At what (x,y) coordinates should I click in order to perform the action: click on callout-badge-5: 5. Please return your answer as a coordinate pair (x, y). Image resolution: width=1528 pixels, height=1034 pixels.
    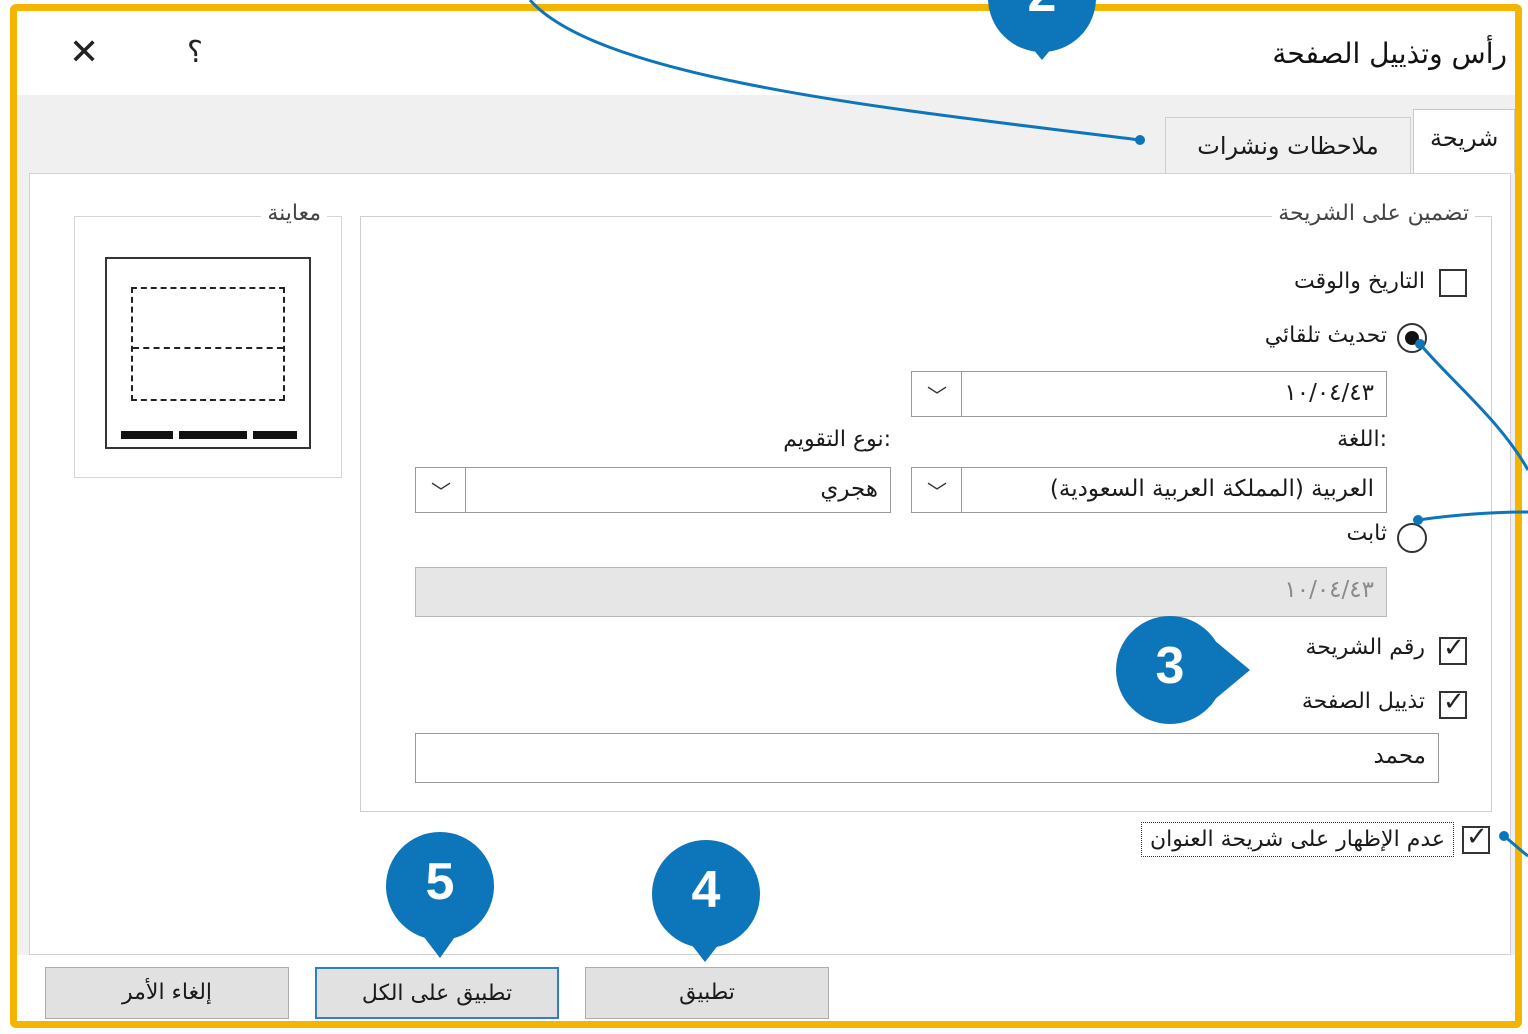
    Looking at the image, I should click on (440, 886).